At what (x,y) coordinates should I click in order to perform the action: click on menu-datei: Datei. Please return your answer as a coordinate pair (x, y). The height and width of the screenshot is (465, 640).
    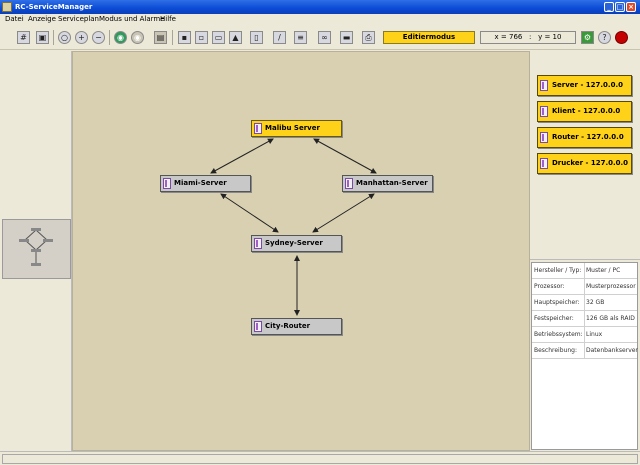
    Looking at the image, I should click on (14, 19).